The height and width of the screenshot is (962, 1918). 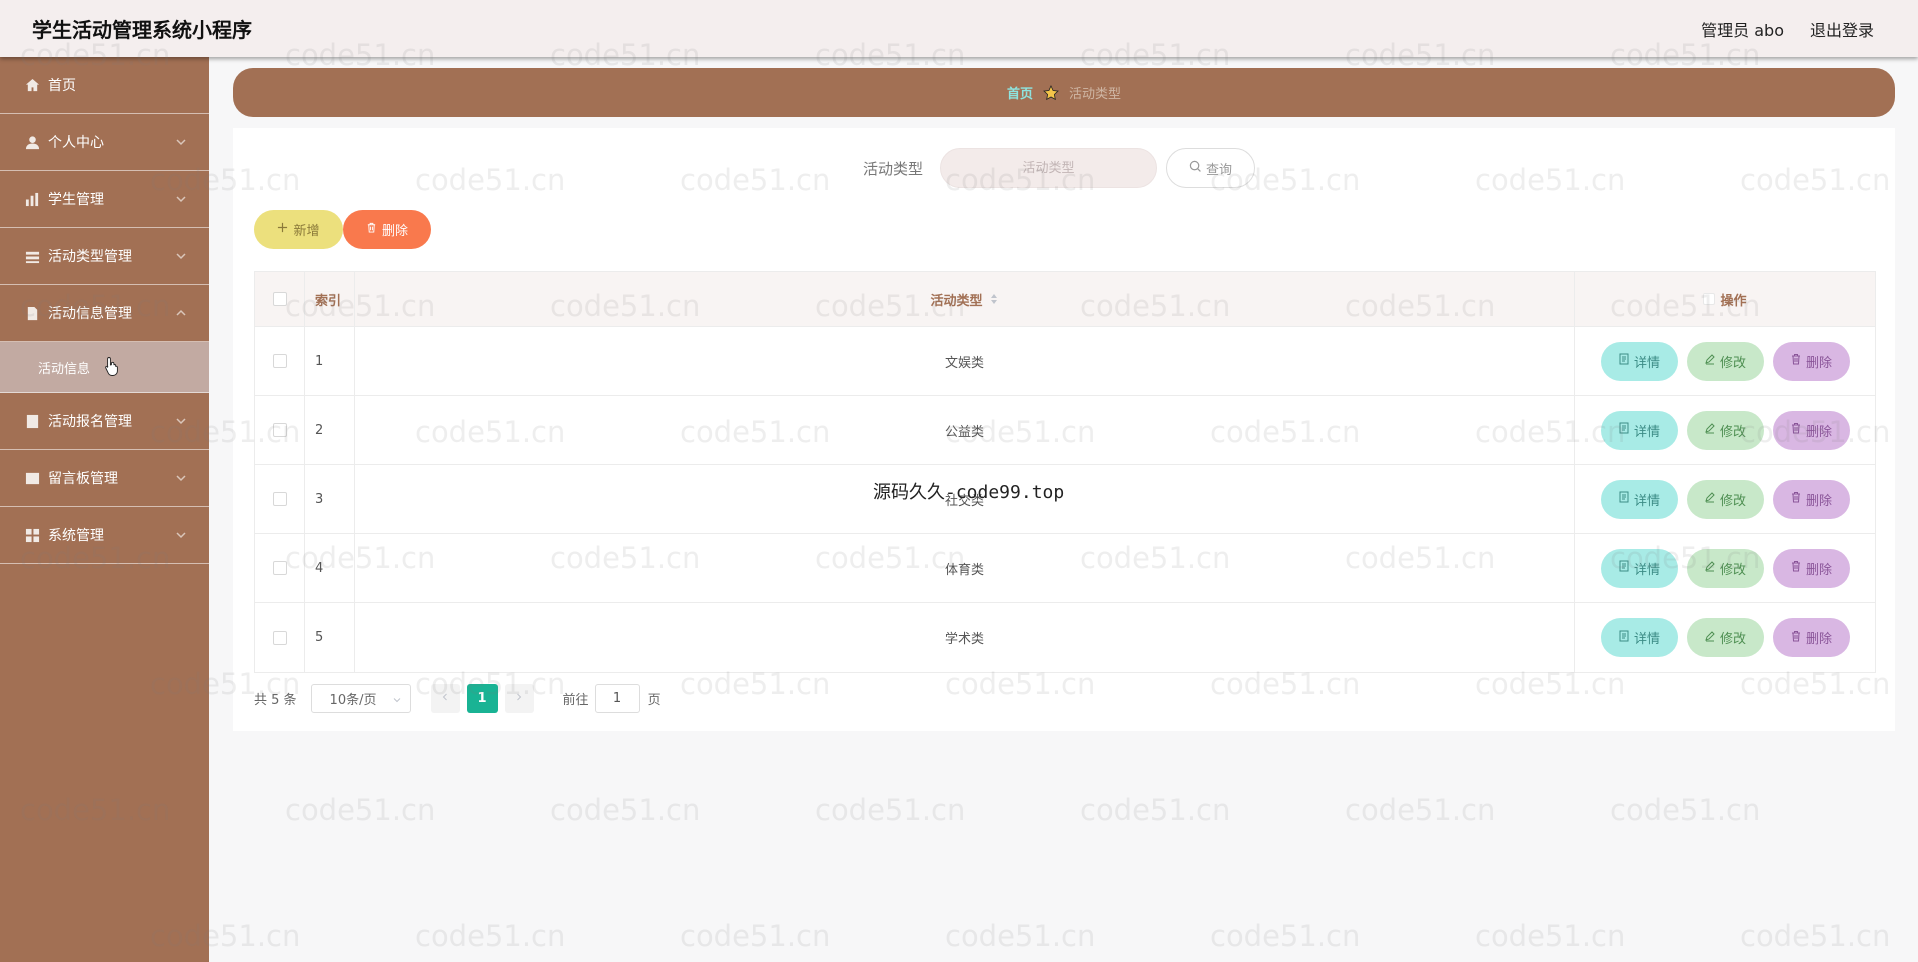 I want to click on next-page-button, so click(x=519, y=698).